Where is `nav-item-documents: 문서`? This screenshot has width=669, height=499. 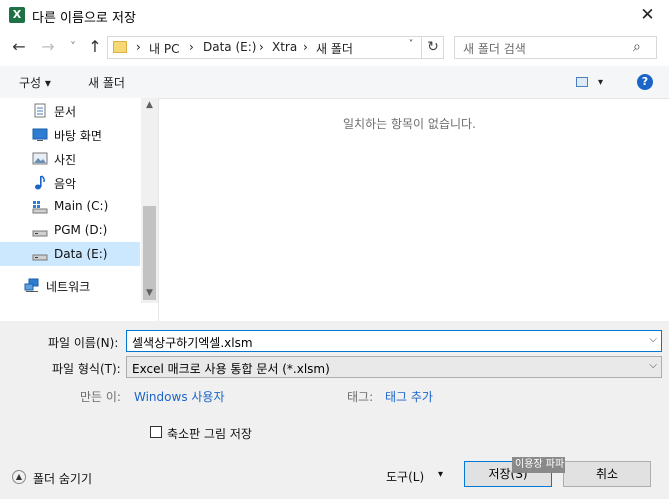 nav-item-documents: 문서 is located at coordinates (70, 110).